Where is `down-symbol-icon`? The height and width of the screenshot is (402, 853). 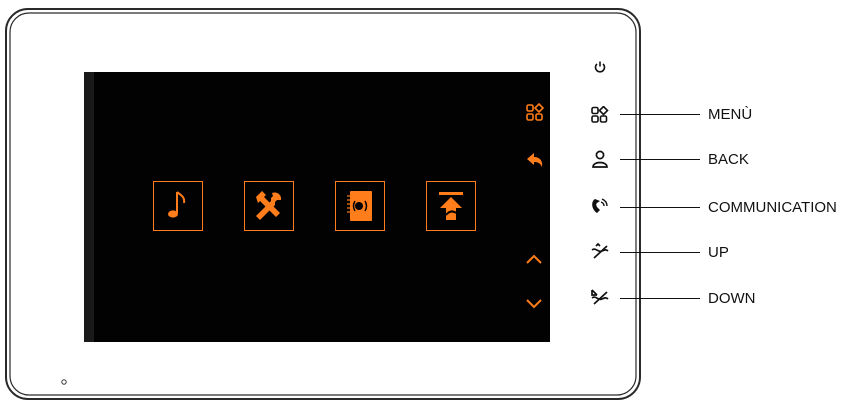 down-symbol-icon is located at coordinates (600, 297).